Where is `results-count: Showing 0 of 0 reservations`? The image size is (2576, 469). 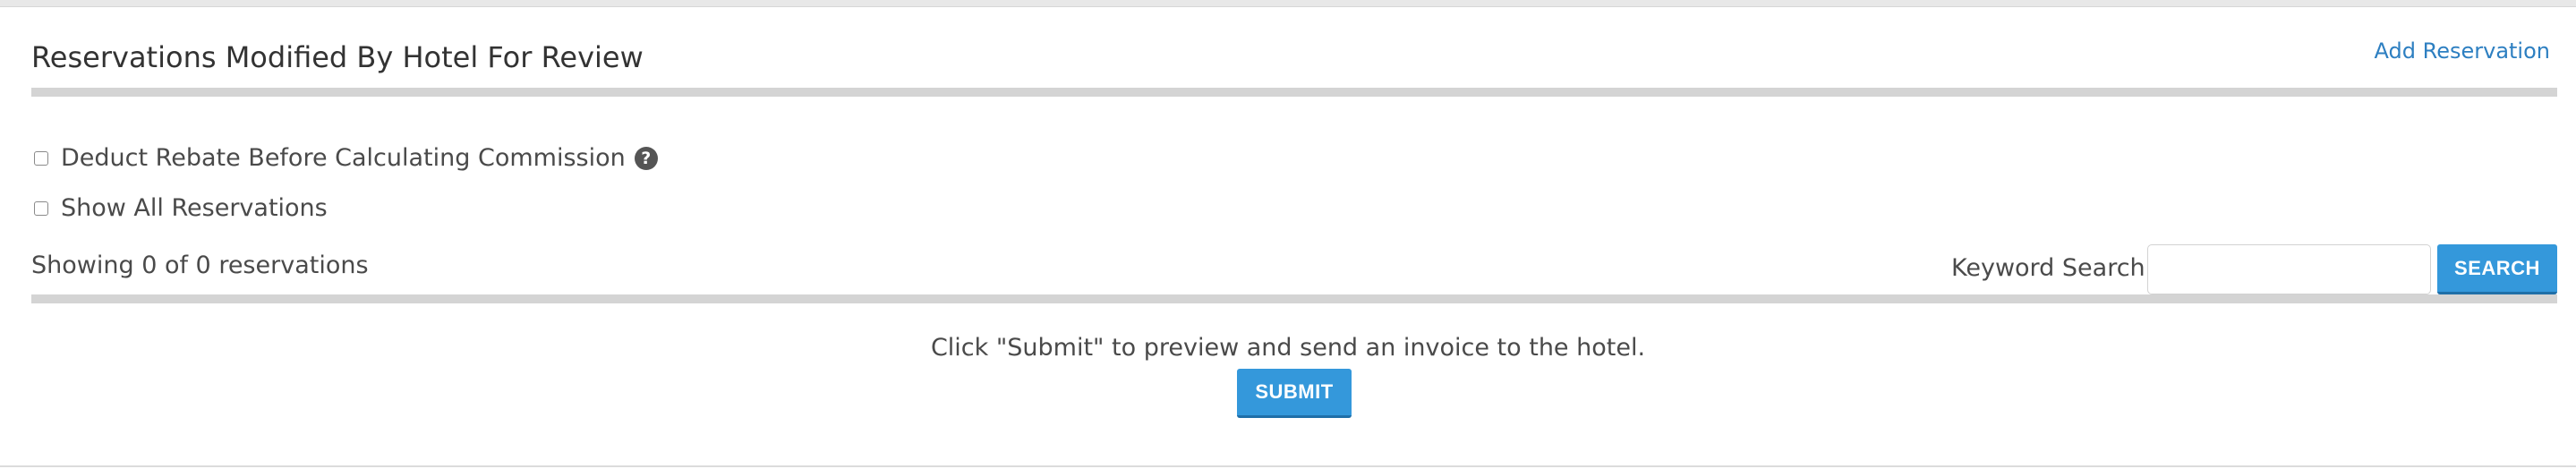
results-count: Showing 0 of 0 reservations is located at coordinates (200, 265).